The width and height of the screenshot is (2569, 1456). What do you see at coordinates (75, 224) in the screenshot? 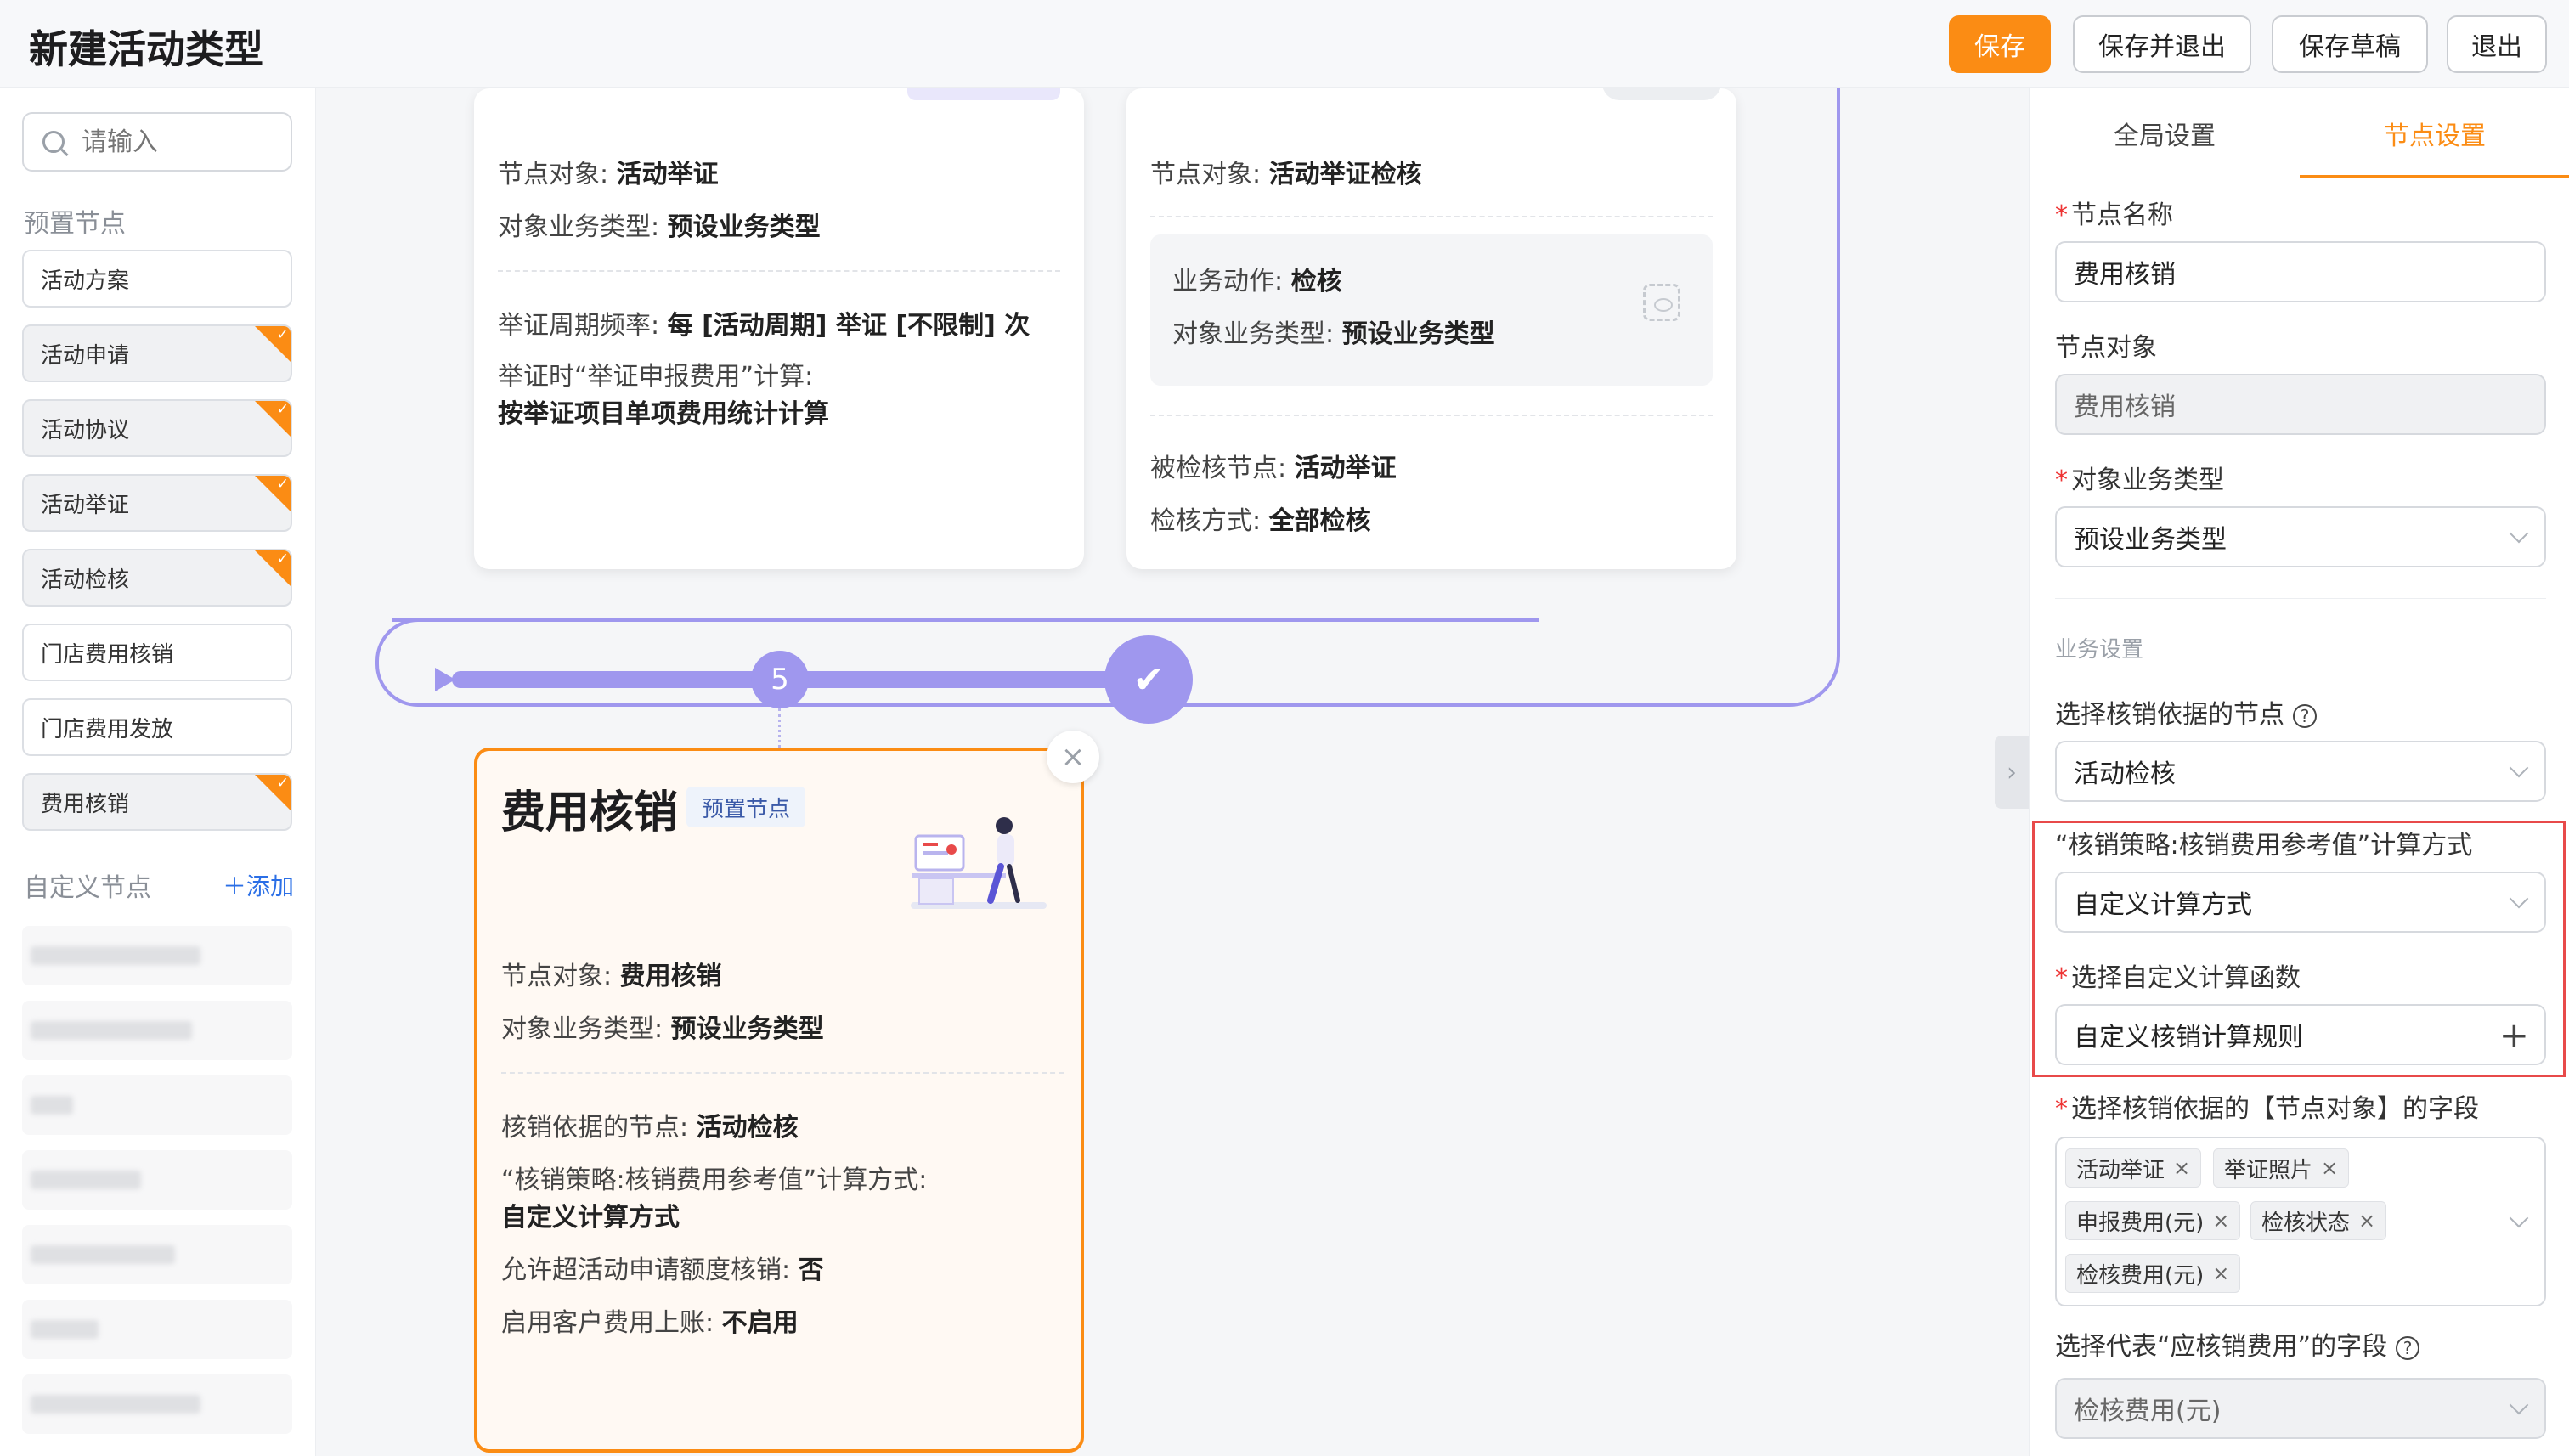
I see `preset-nodes-label: 预置节点` at bounding box center [75, 224].